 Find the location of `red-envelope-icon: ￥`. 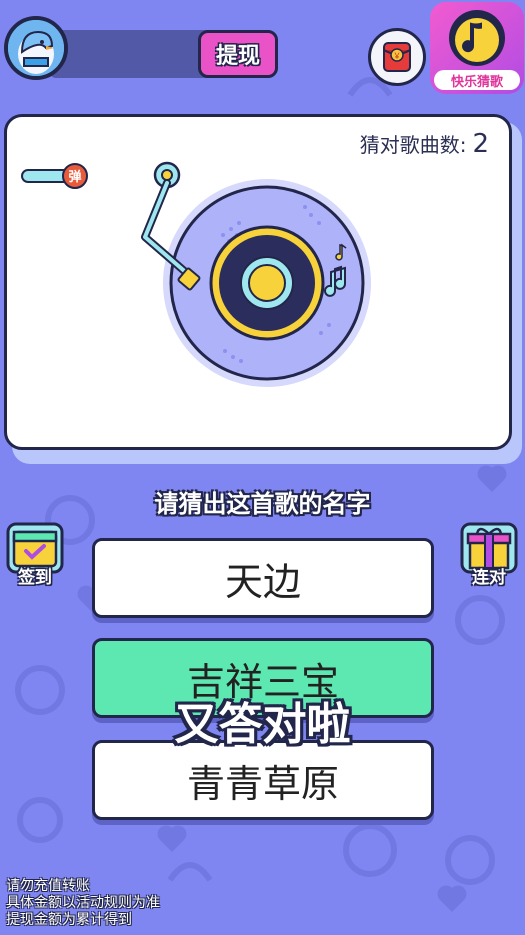

red-envelope-icon: ￥ is located at coordinates (397, 57).